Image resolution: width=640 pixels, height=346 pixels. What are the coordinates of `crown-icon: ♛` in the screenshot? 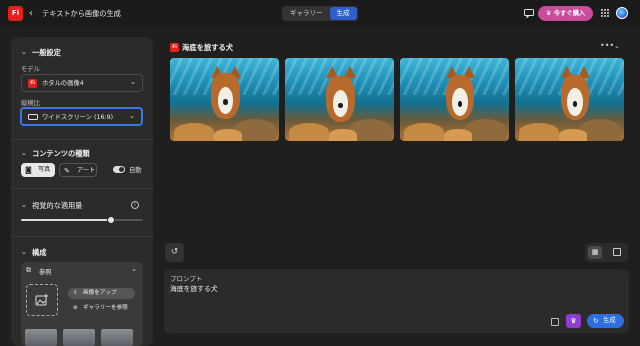 It's located at (548, 13).